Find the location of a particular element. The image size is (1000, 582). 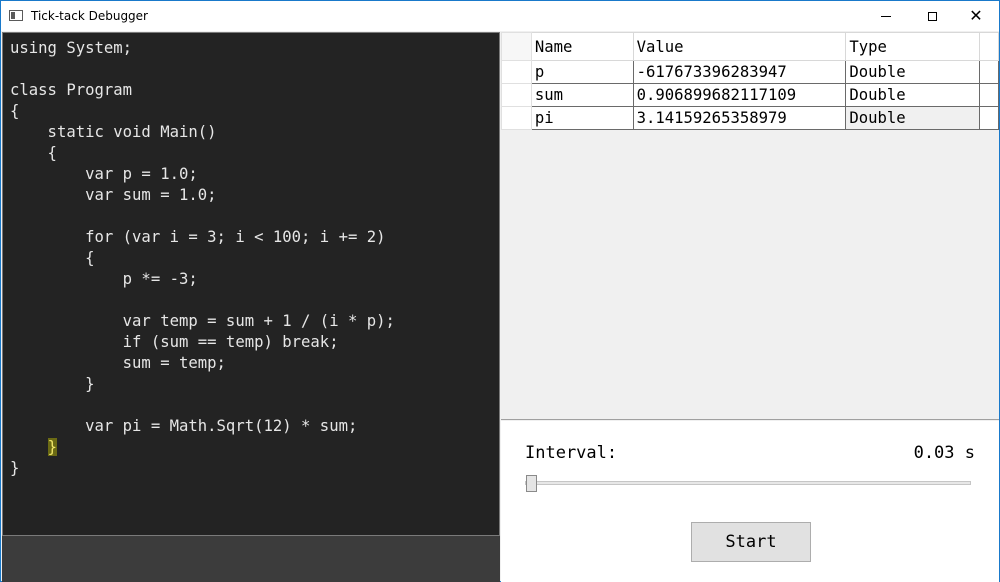

maximize-icon is located at coordinates (932, 16).